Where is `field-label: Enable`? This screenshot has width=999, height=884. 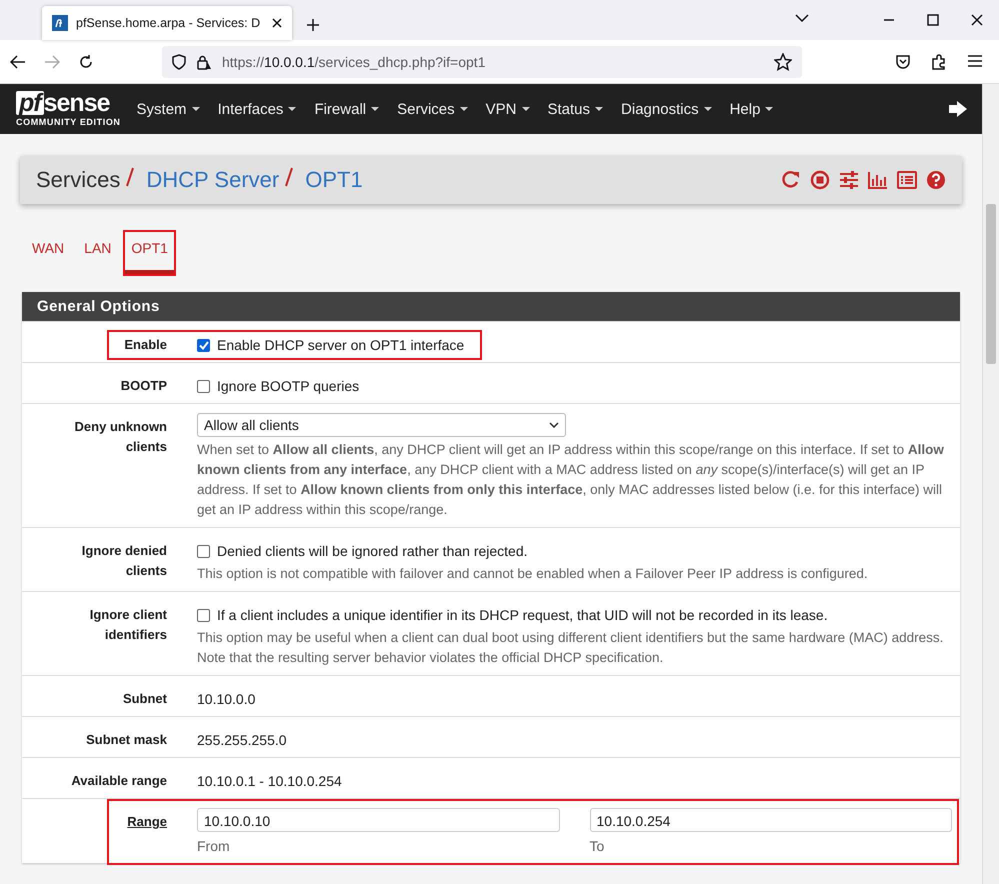 field-label: Enable is located at coordinates (145, 345).